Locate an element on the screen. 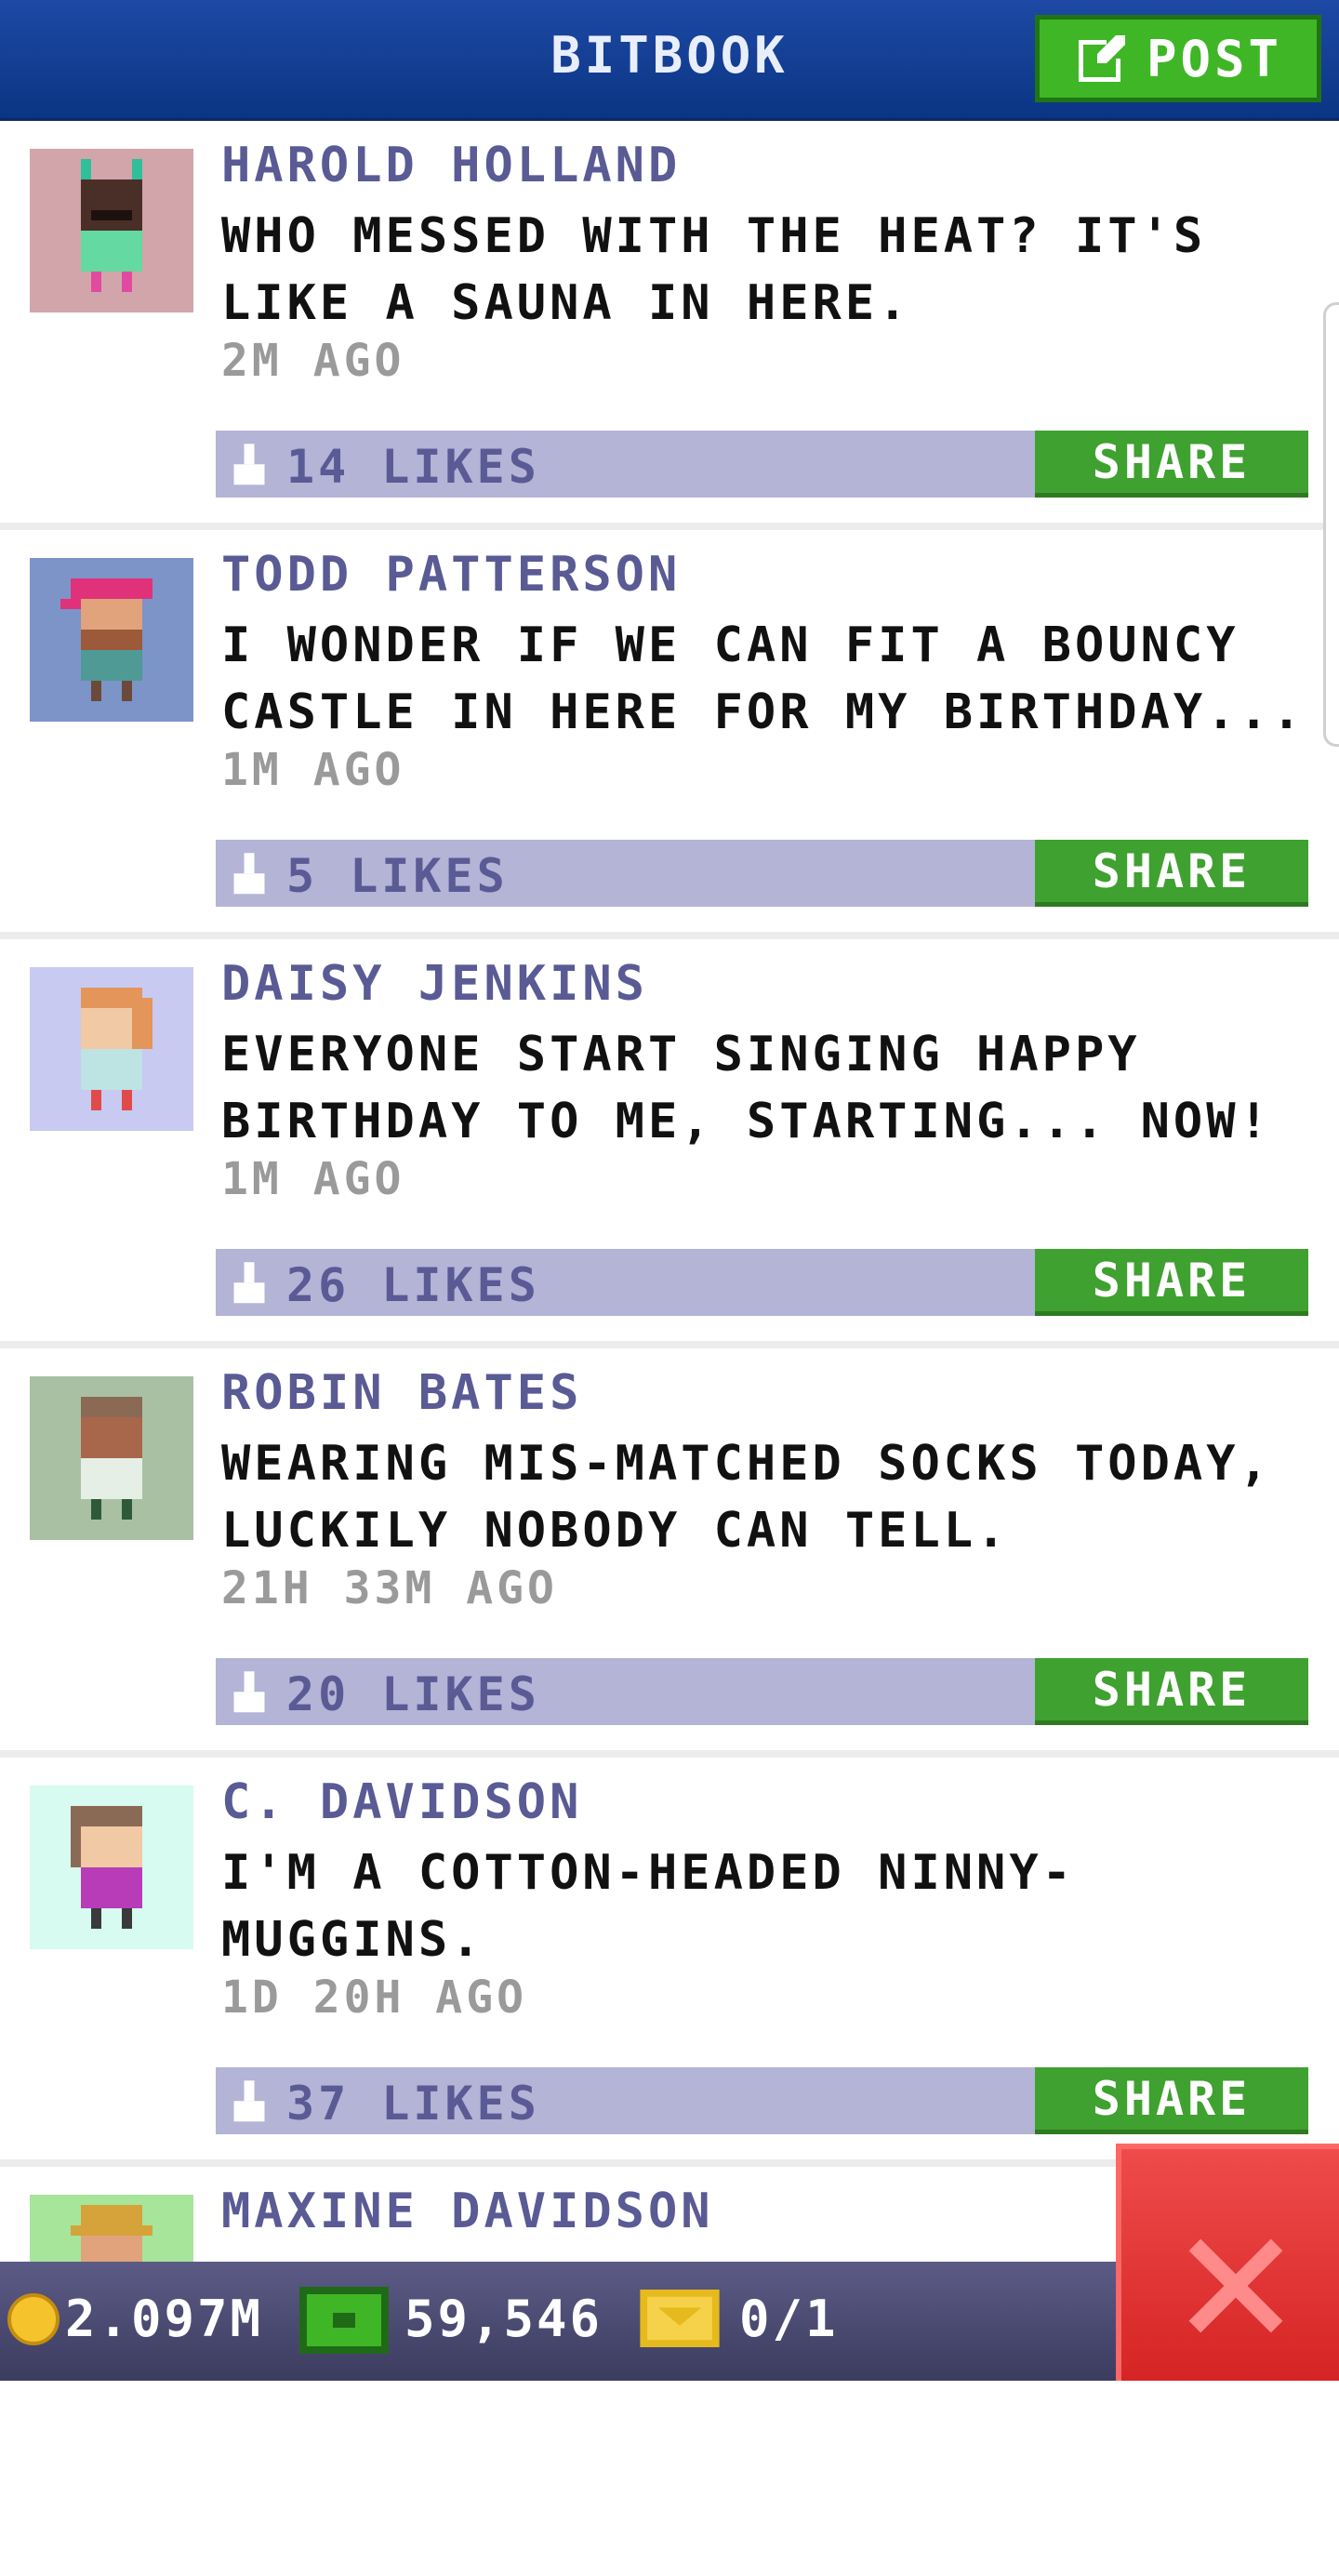 The width and height of the screenshot is (1339, 2576). post-author: ROBIN BATES is located at coordinates (401, 1393).